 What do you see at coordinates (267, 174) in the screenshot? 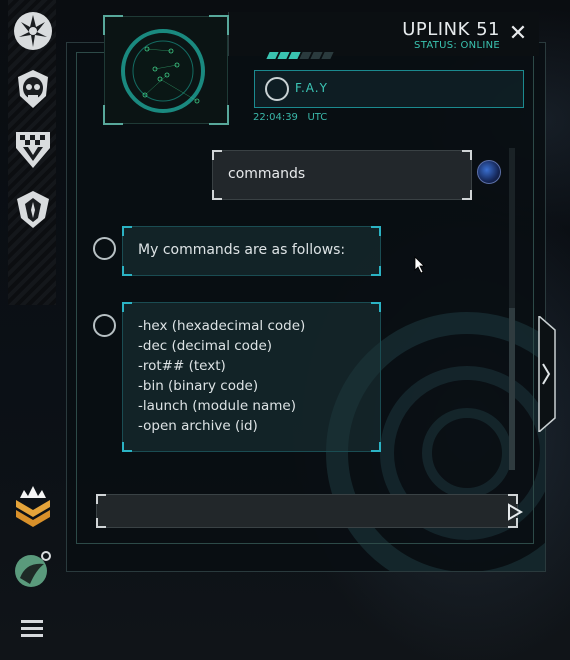
I see `user-message-text: commands` at bounding box center [267, 174].